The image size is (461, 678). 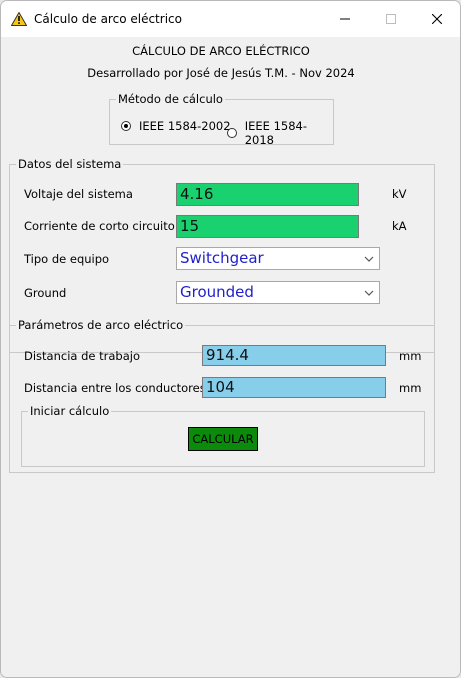 I want to click on calc-legend: Iniciar cálculo, so click(x=70, y=411).